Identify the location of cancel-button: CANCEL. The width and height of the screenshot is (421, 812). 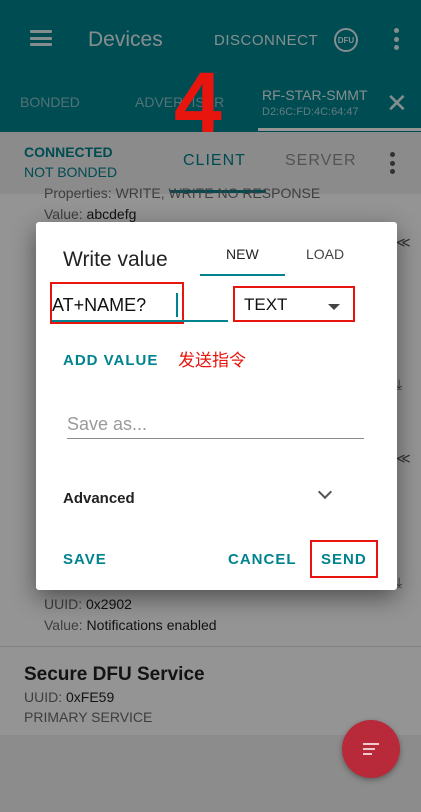
(262, 559).